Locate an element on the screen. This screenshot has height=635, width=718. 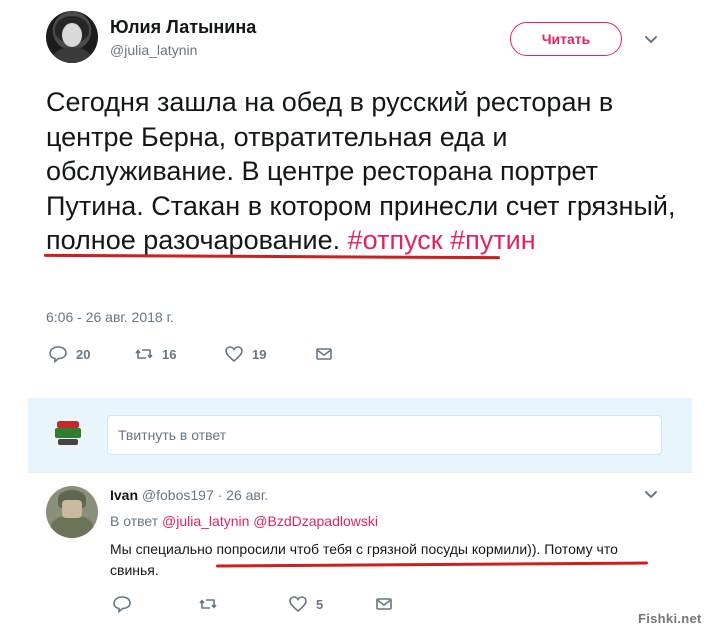
author-avatar is located at coordinates (72, 37).